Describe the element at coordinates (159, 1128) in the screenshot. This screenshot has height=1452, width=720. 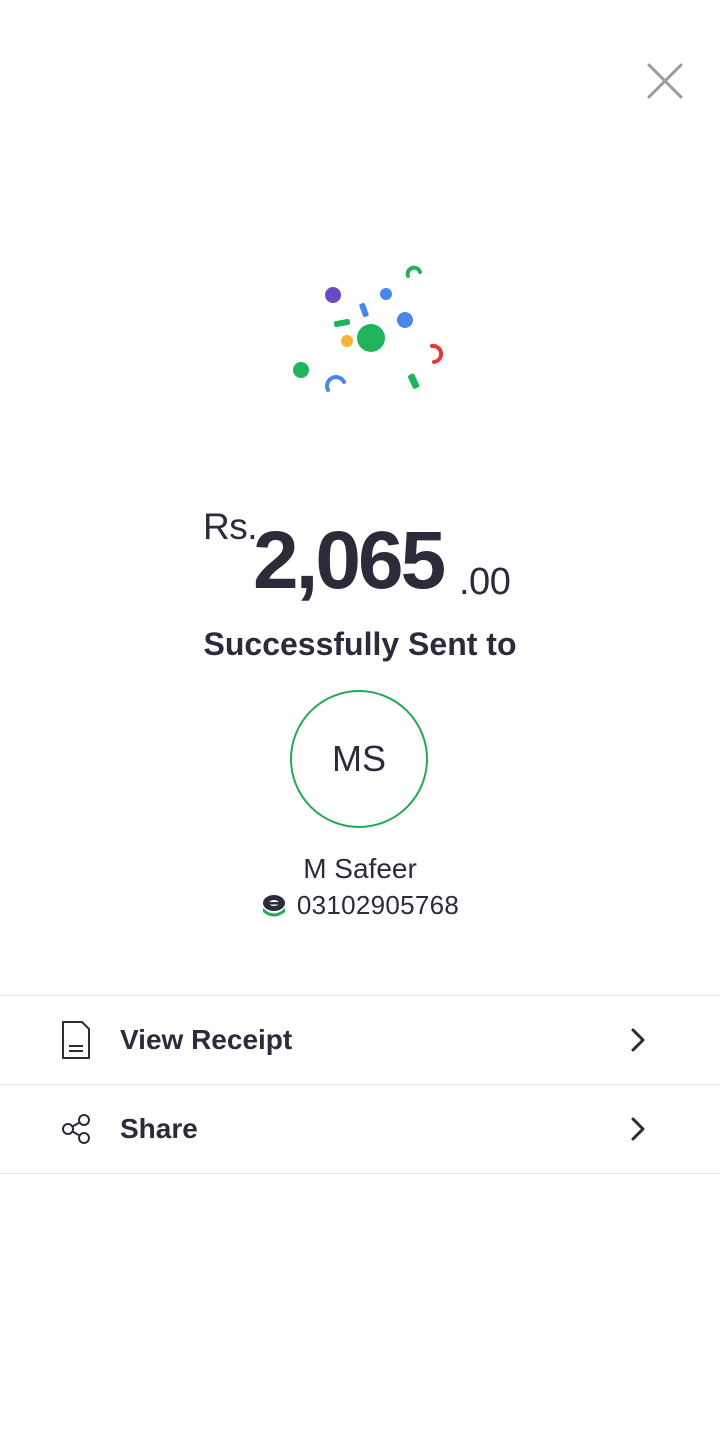
I see `share-label: Share` at that location.